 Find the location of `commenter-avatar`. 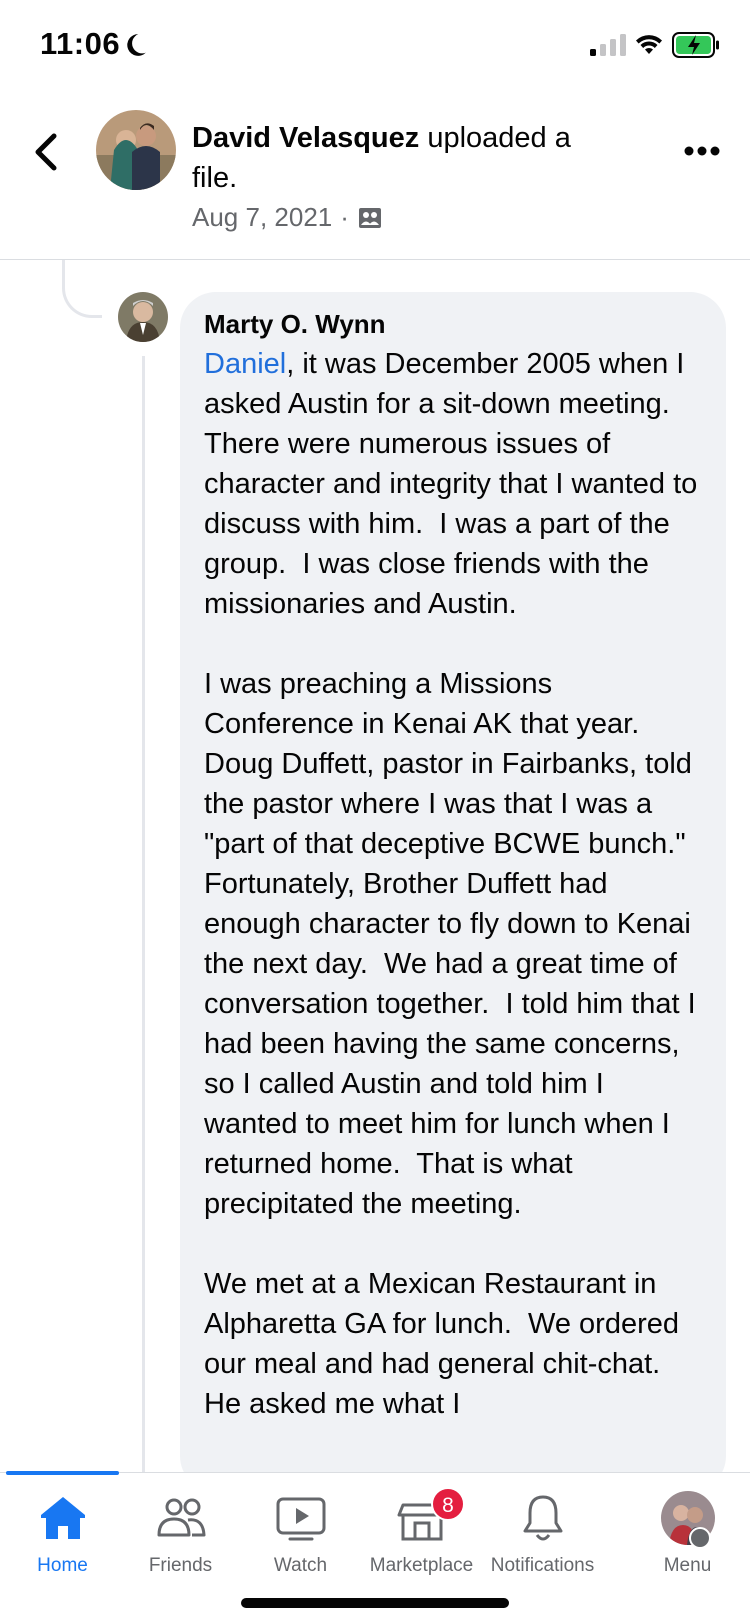

commenter-avatar is located at coordinates (143, 317).